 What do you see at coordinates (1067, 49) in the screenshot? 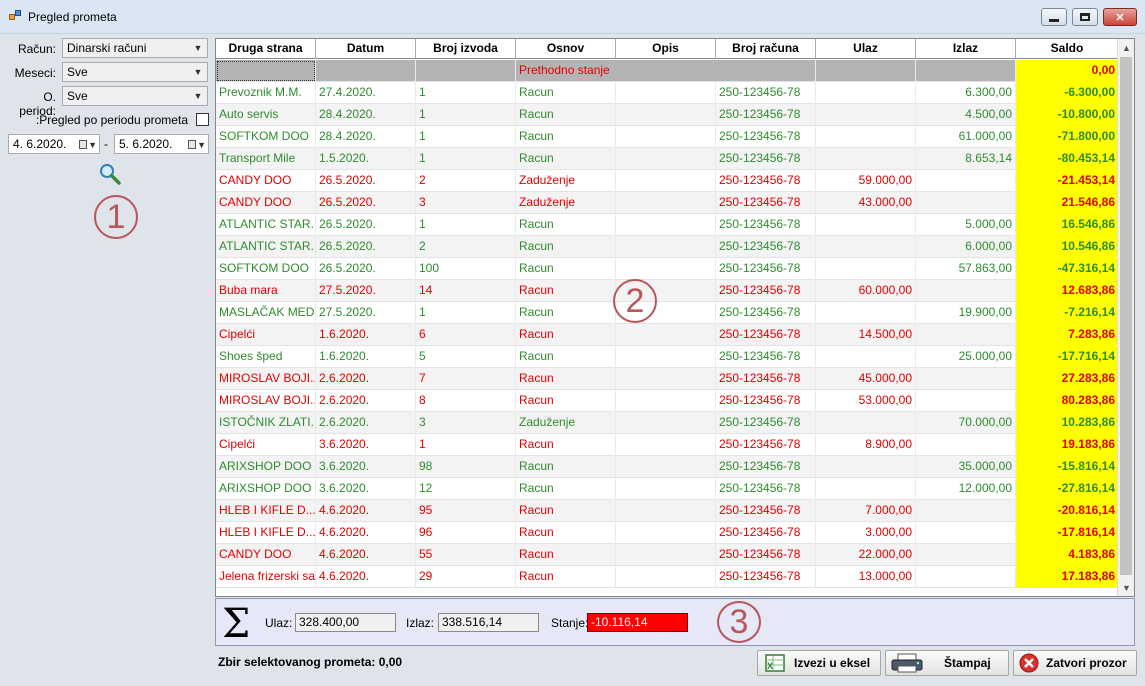
I see `col-saldo: Saldo` at bounding box center [1067, 49].